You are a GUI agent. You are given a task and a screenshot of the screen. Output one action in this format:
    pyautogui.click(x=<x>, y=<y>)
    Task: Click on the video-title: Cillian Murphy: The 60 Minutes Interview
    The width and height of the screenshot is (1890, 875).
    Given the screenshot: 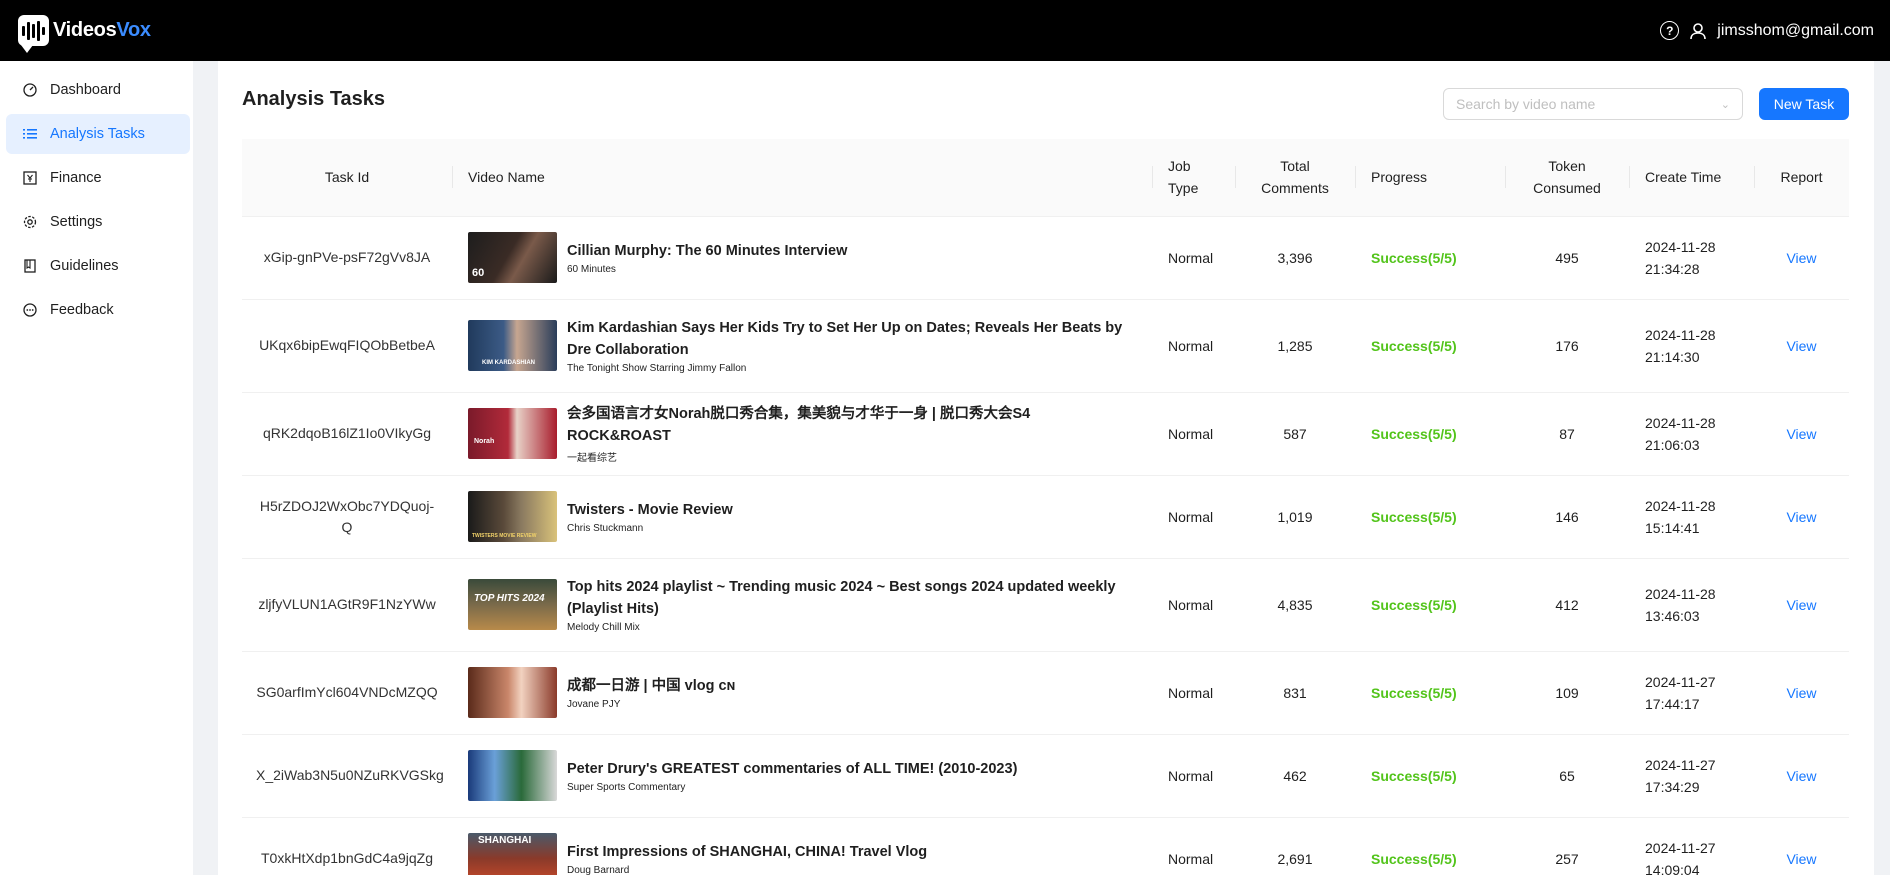 What is the action you would take?
    pyautogui.click(x=707, y=251)
    